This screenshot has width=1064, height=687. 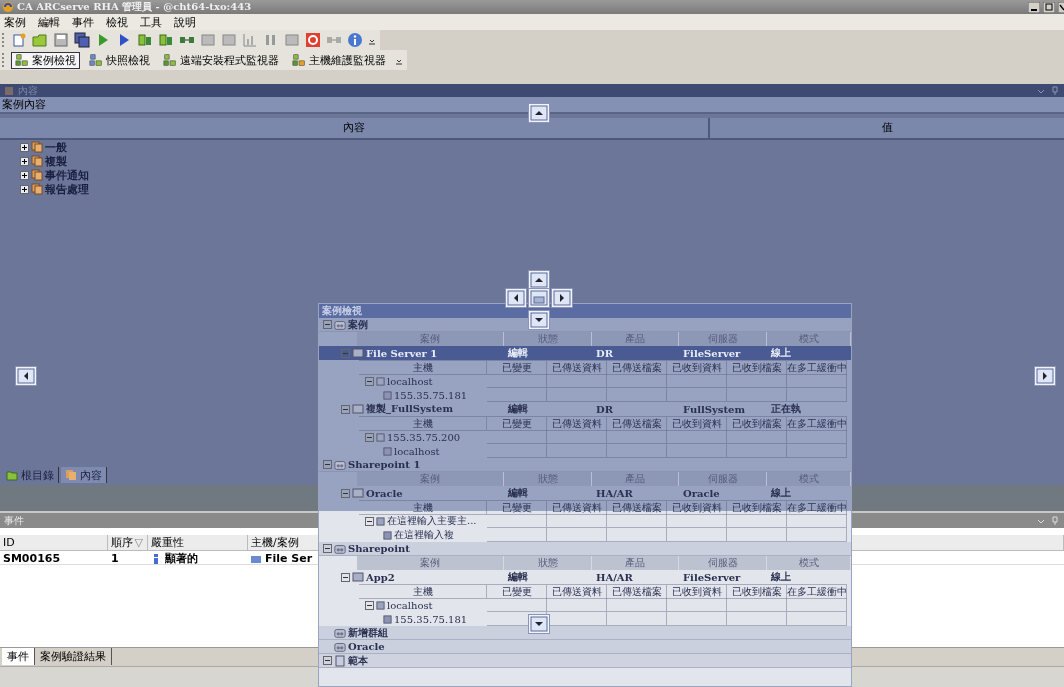 What do you see at coordinates (1049, 7) in the screenshot?
I see `maximize-icon` at bounding box center [1049, 7].